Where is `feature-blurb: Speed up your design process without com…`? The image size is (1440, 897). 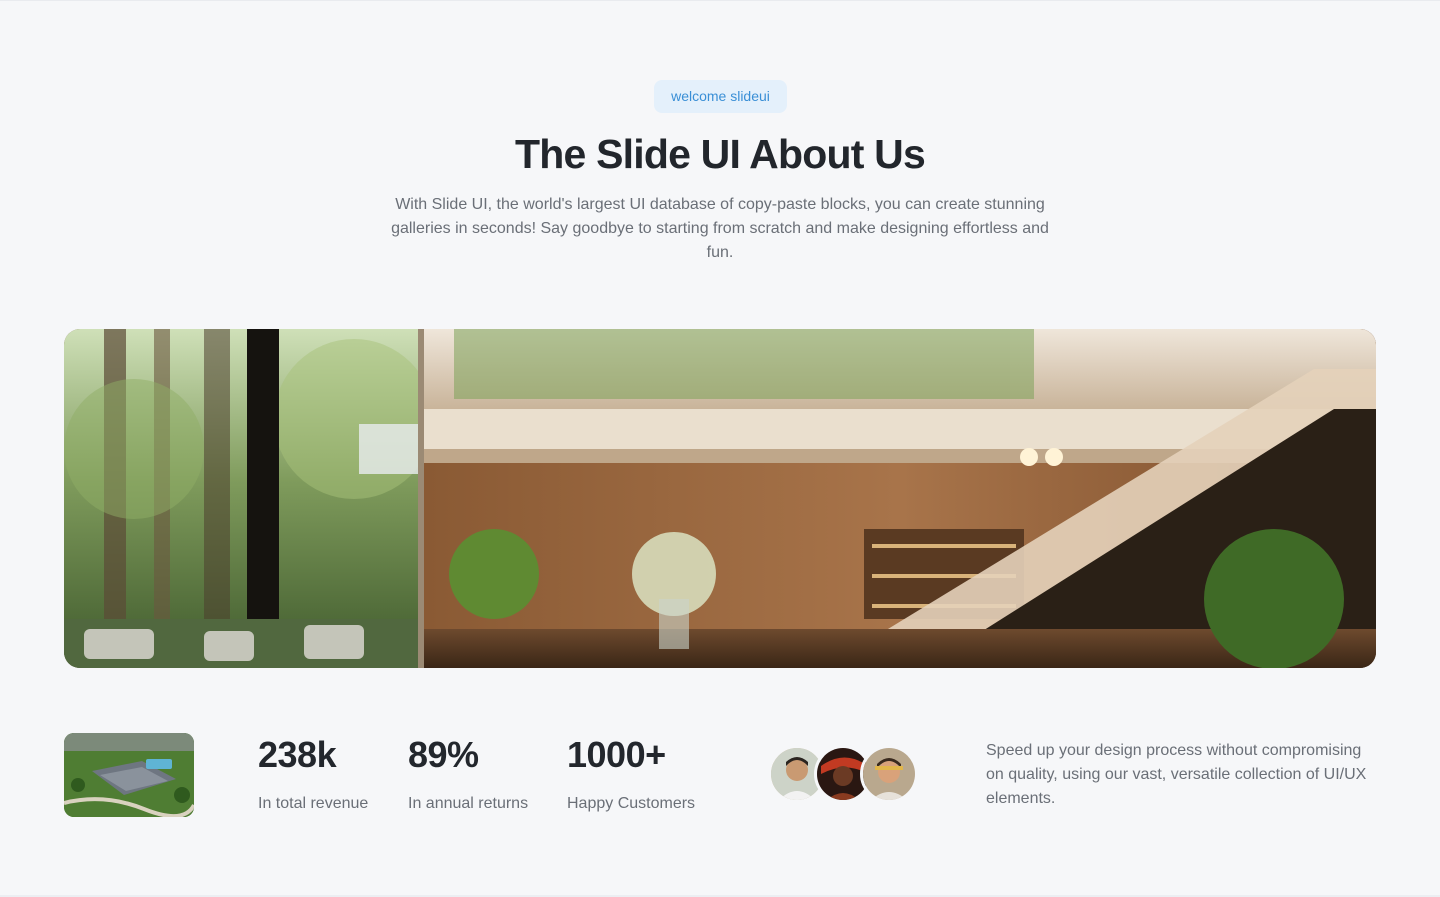 feature-blurb: Speed up your design process without com… is located at coordinates (1176, 774).